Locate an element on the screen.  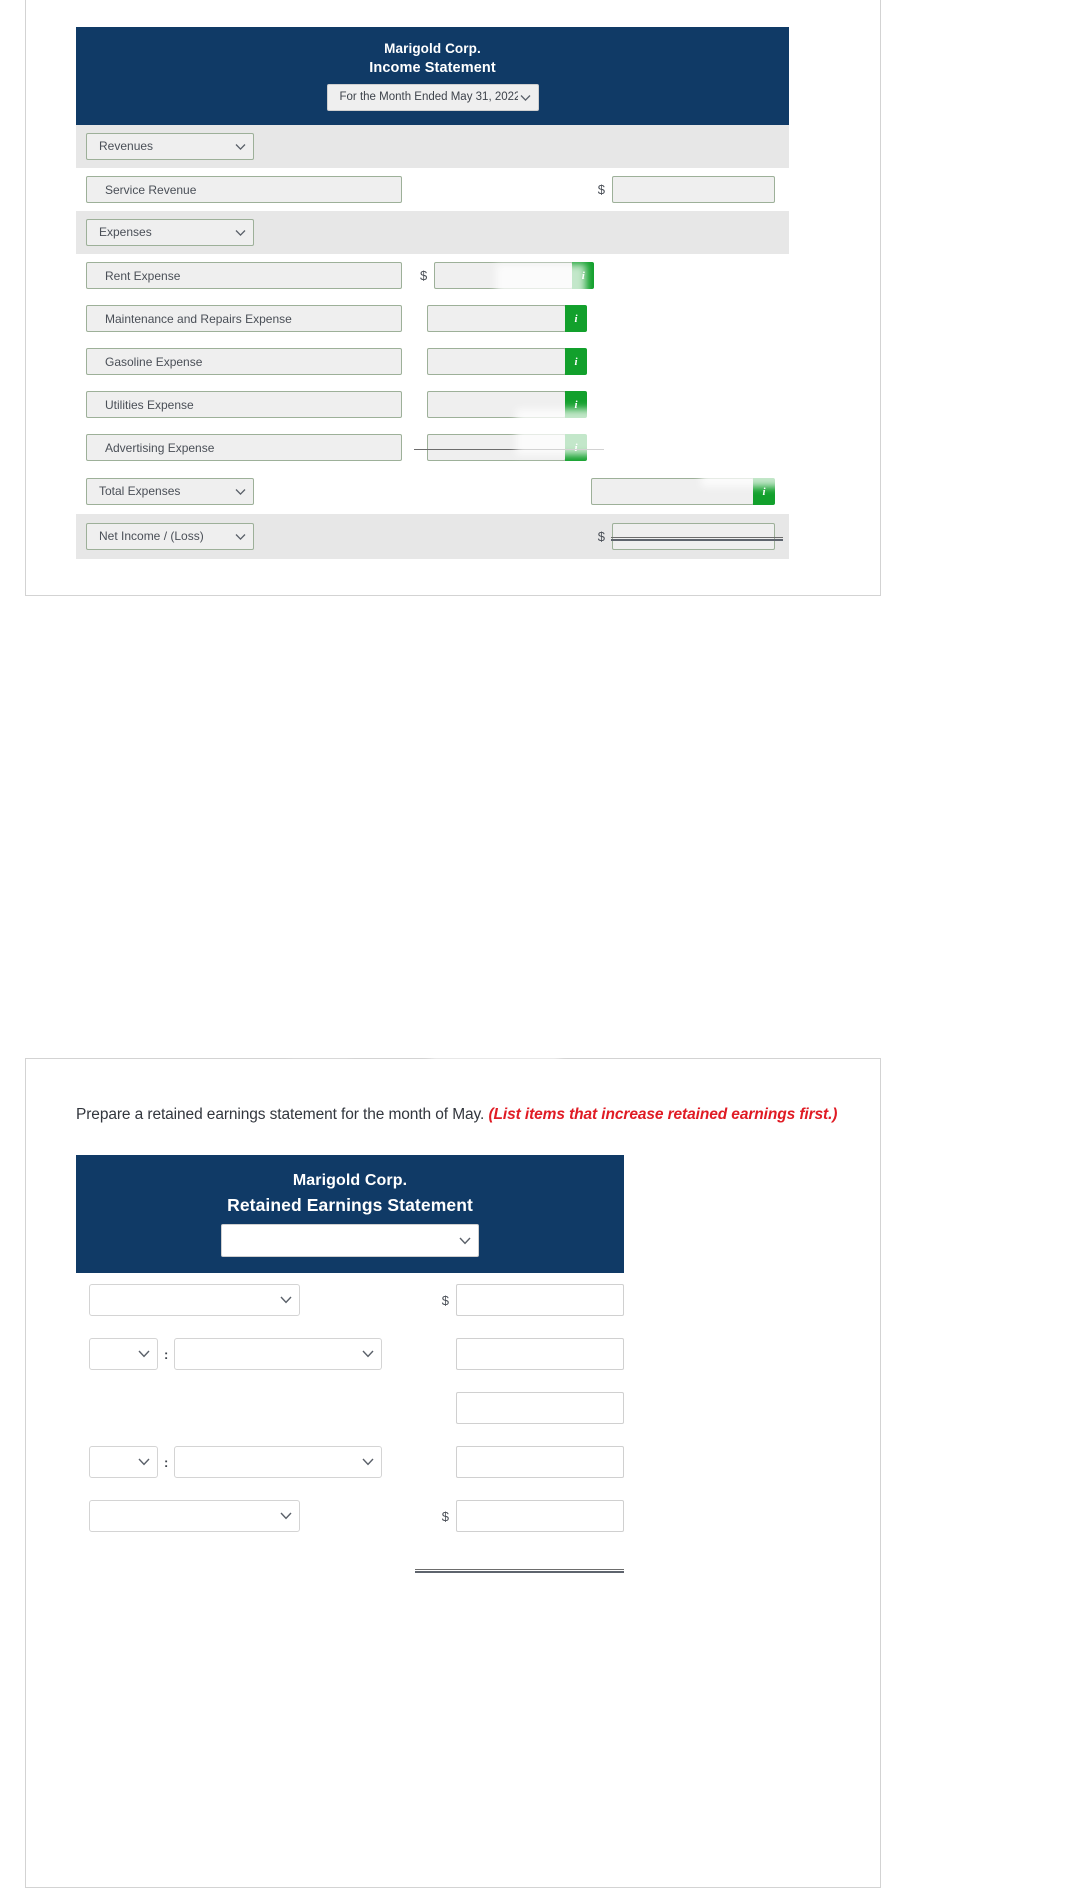
expenses-select-wrapper: Expenses is located at coordinates (170, 232).